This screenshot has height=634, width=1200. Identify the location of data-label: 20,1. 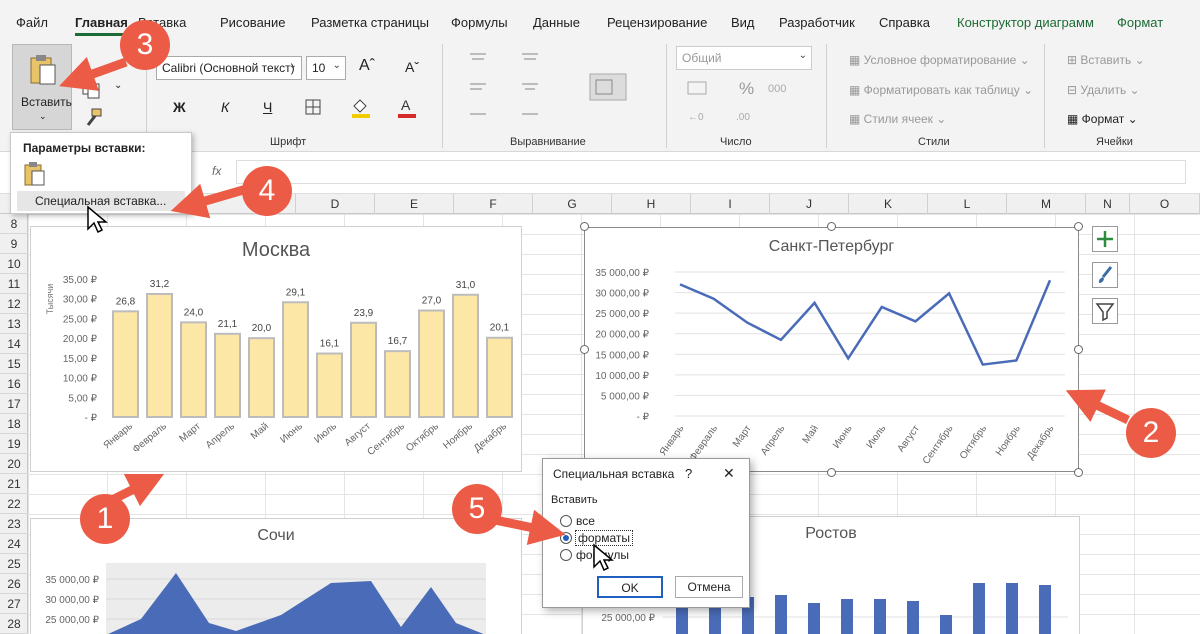
(500, 328).